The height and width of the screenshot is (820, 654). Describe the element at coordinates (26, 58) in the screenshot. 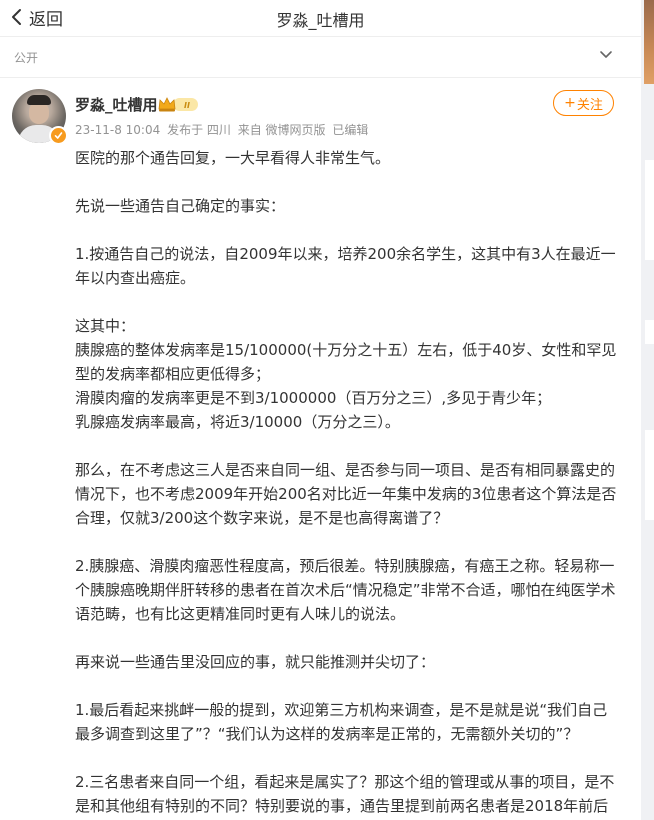

I see `visibility-label: 公开` at that location.